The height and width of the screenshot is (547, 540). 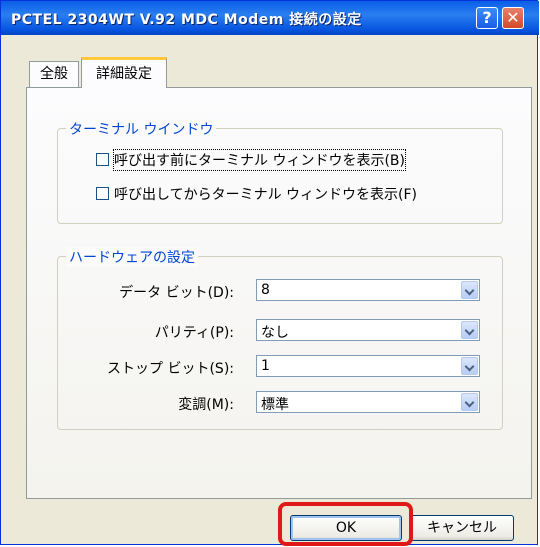 I want to click on modulation-select: 標準, so click(x=368, y=402).